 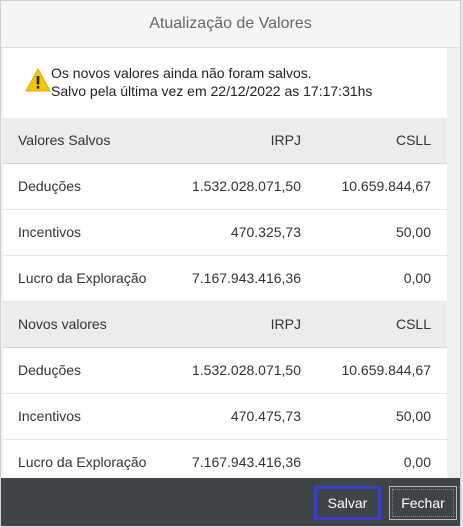 I want to click on save-button: Salvar, so click(x=347, y=503).